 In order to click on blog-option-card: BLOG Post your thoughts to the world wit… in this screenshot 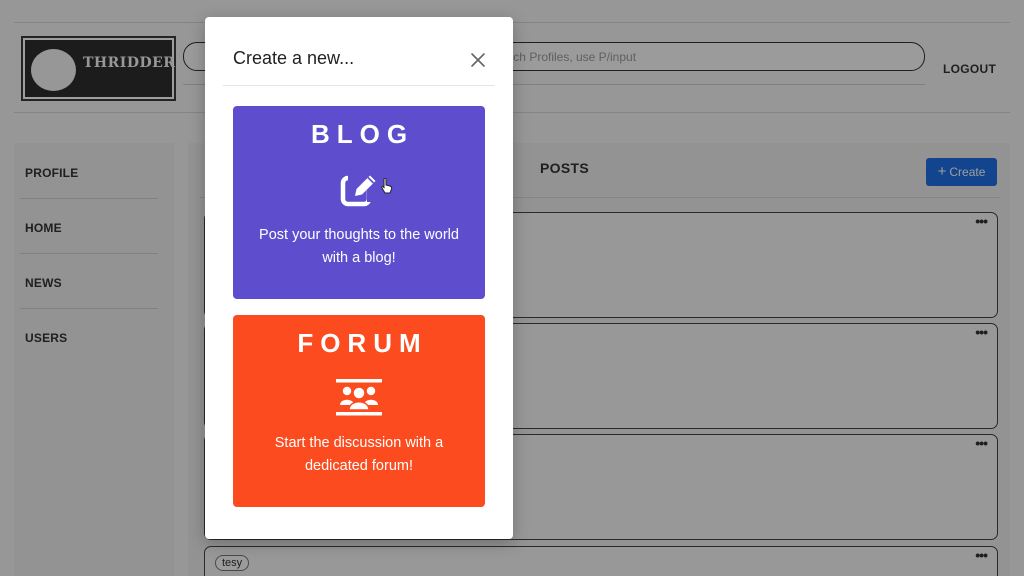, I will do `click(359, 202)`.